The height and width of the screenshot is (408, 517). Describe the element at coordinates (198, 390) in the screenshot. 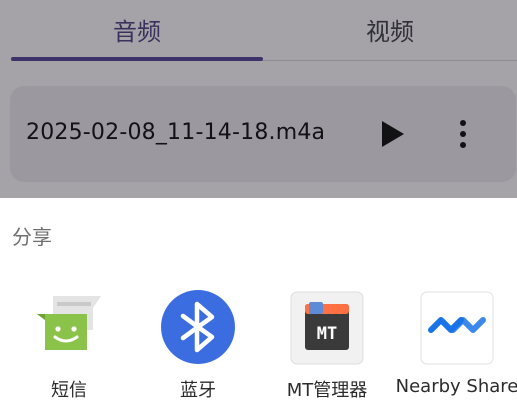

I see `share-target-label: 蓝牙` at that location.